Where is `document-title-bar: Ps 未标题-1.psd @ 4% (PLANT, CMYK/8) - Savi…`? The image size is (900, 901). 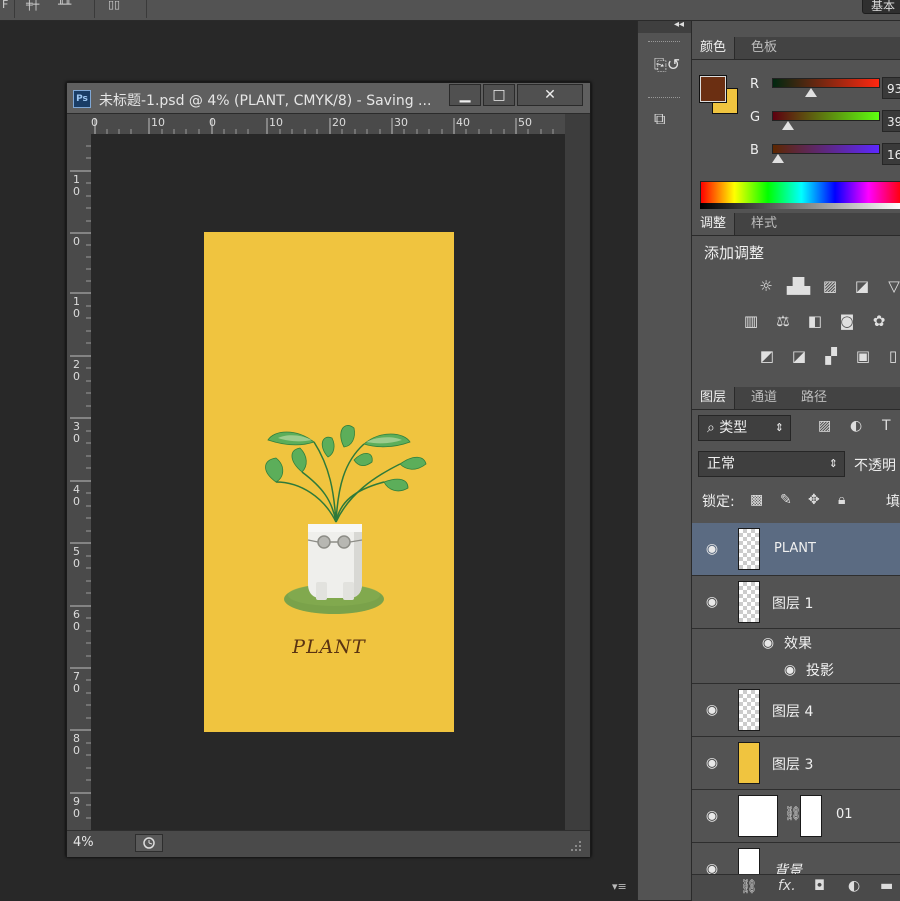 document-title-bar: Ps 未标题-1.psd @ 4% (PLANT, CMYK/8) - Savi… is located at coordinates (328, 98).